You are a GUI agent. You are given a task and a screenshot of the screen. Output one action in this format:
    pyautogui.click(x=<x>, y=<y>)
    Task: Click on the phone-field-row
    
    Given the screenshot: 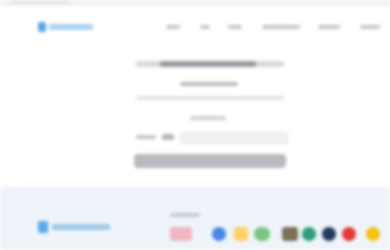 What is the action you would take?
    pyautogui.click(x=211, y=138)
    